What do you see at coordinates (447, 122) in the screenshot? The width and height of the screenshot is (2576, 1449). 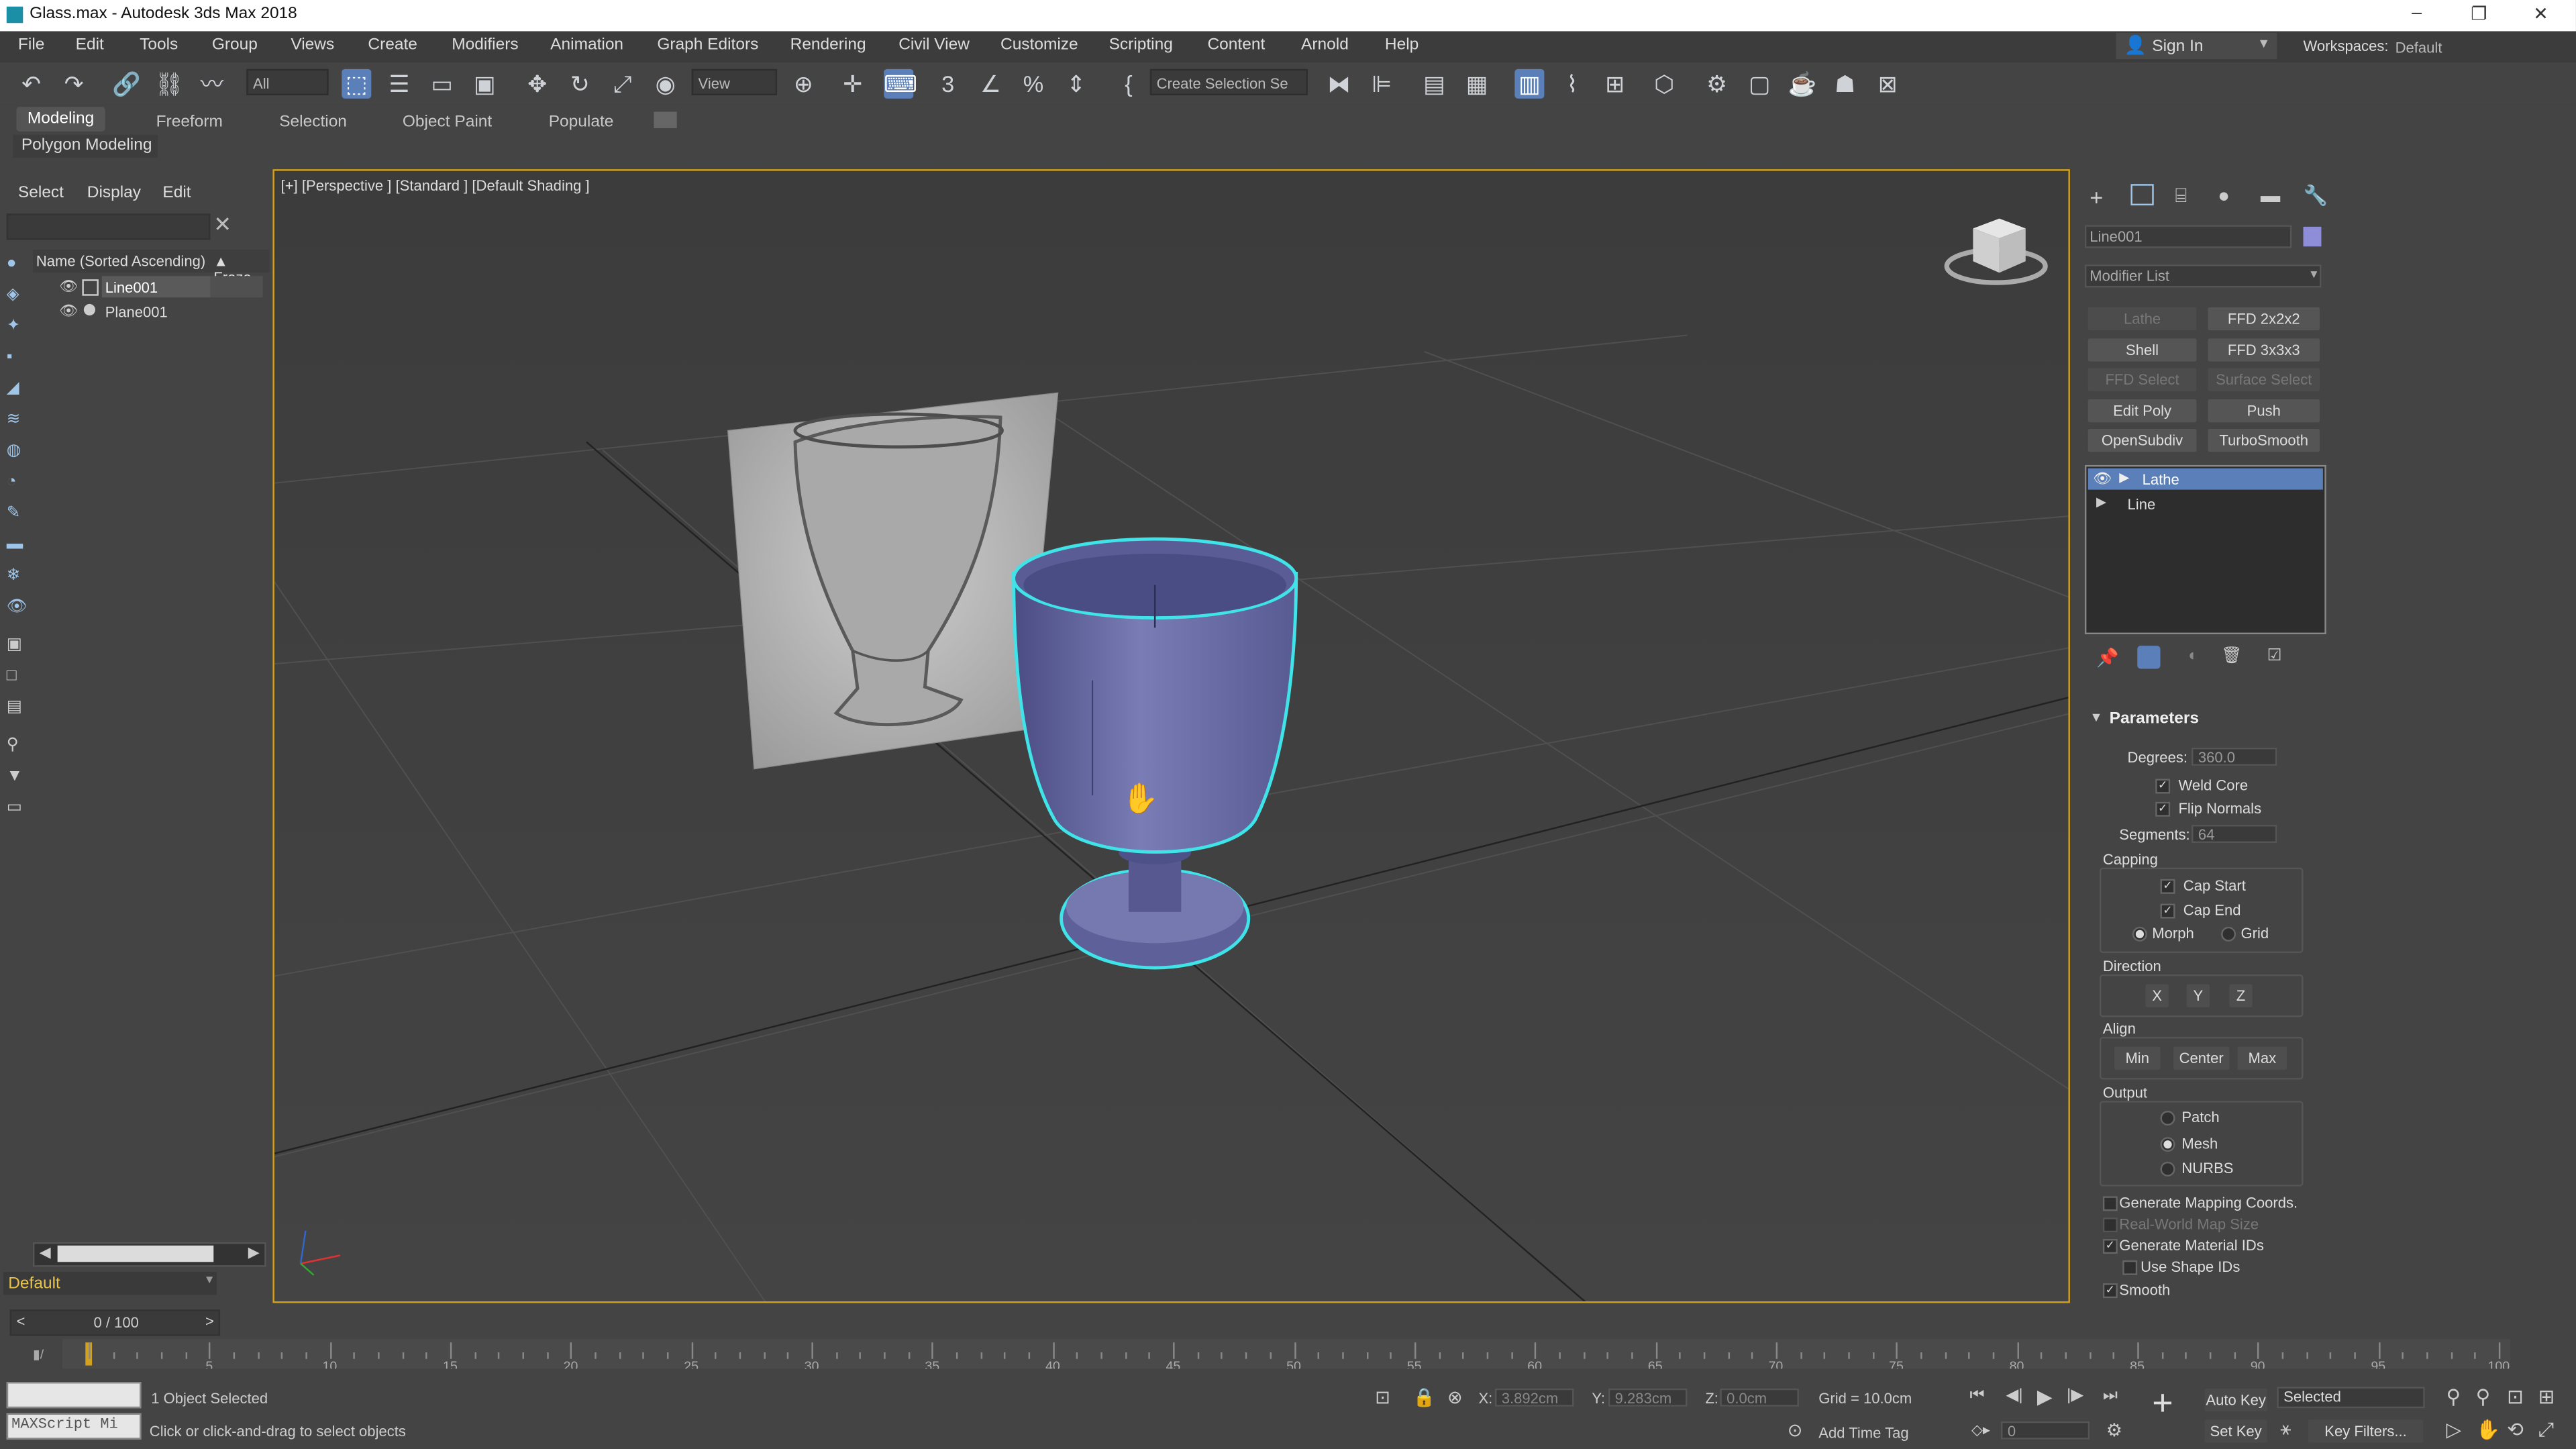 I see `tab-object-paint: Object Paint` at bounding box center [447, 122].